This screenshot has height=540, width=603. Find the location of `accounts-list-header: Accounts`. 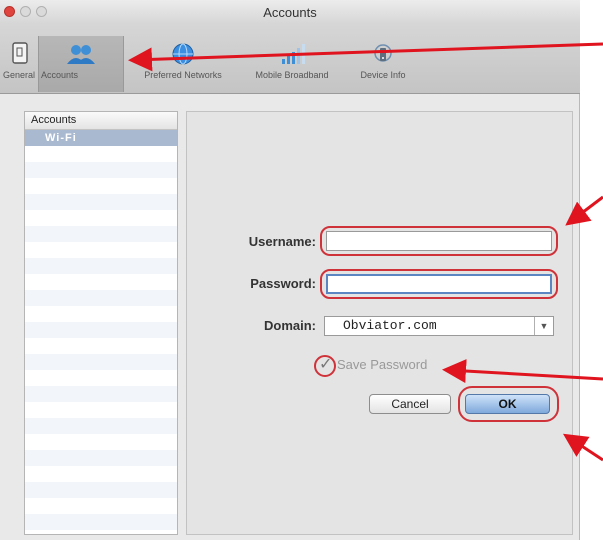

accounts-list-header: Accounts is located at coordinates (101, 121).